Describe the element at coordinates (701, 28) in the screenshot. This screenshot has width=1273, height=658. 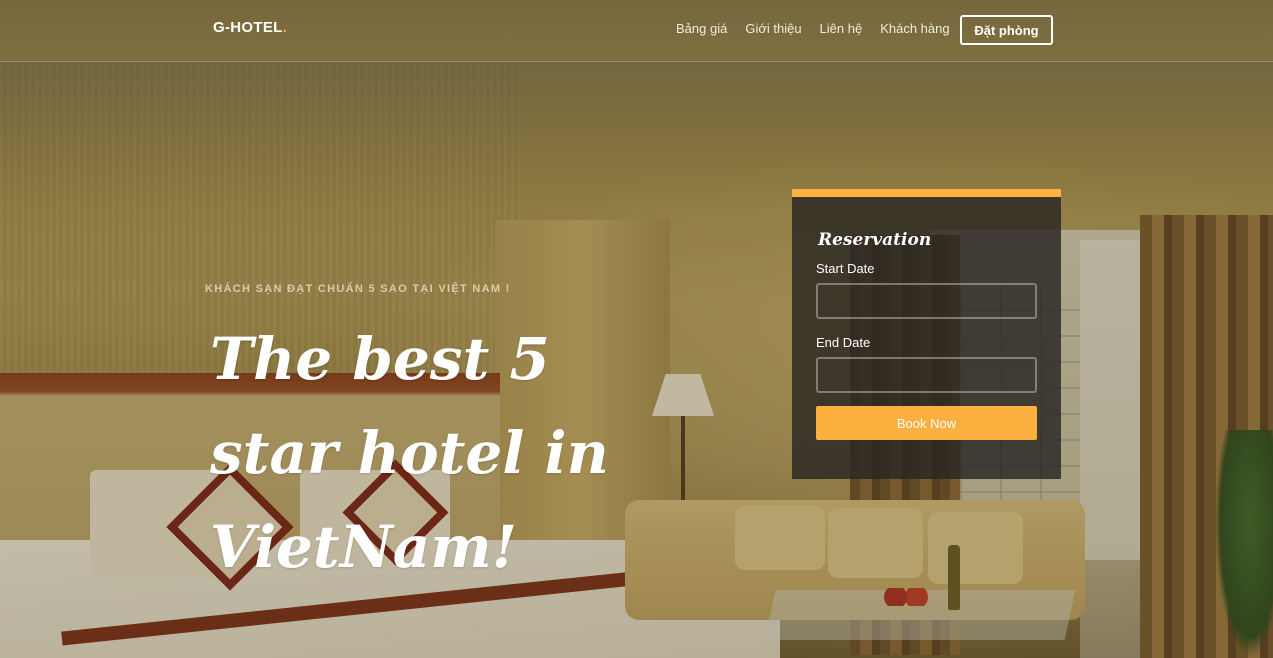
I see `nav-link-pricing: Bảng giá` at that location.